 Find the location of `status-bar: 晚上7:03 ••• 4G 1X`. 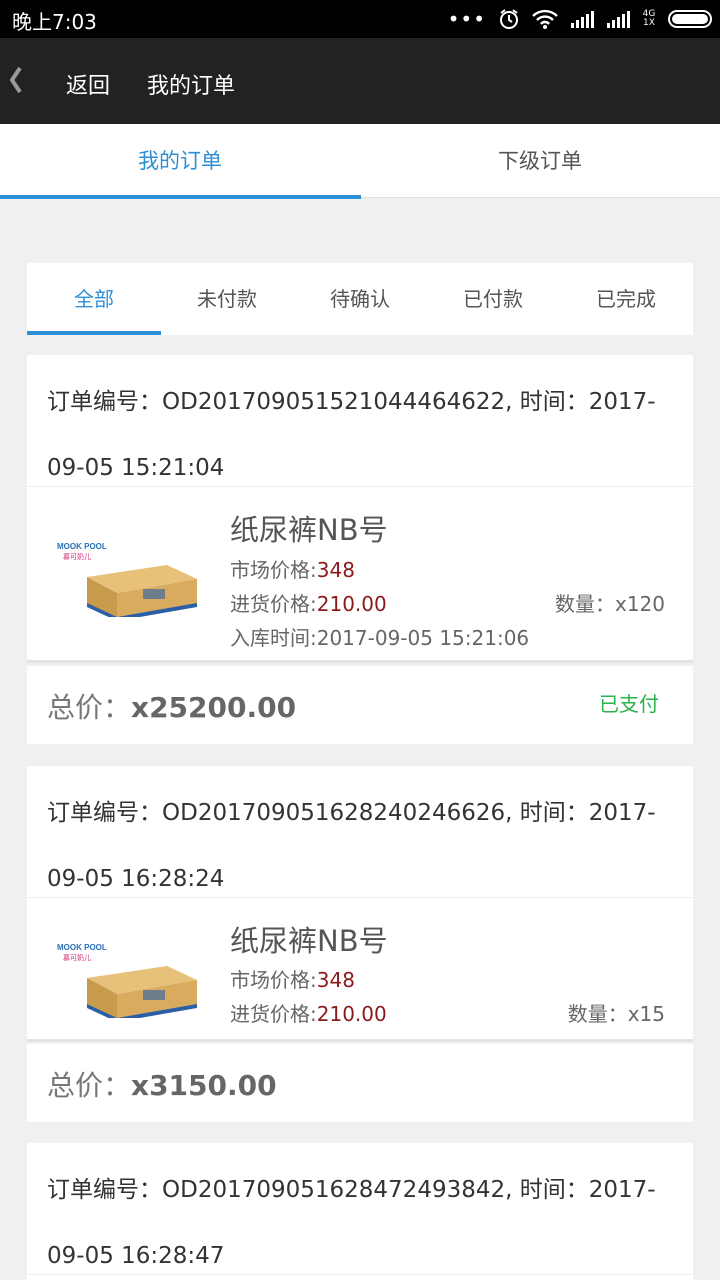

status-bar: 晚上7:03 ••• 4G 1X is located at coordinates (360, 19).